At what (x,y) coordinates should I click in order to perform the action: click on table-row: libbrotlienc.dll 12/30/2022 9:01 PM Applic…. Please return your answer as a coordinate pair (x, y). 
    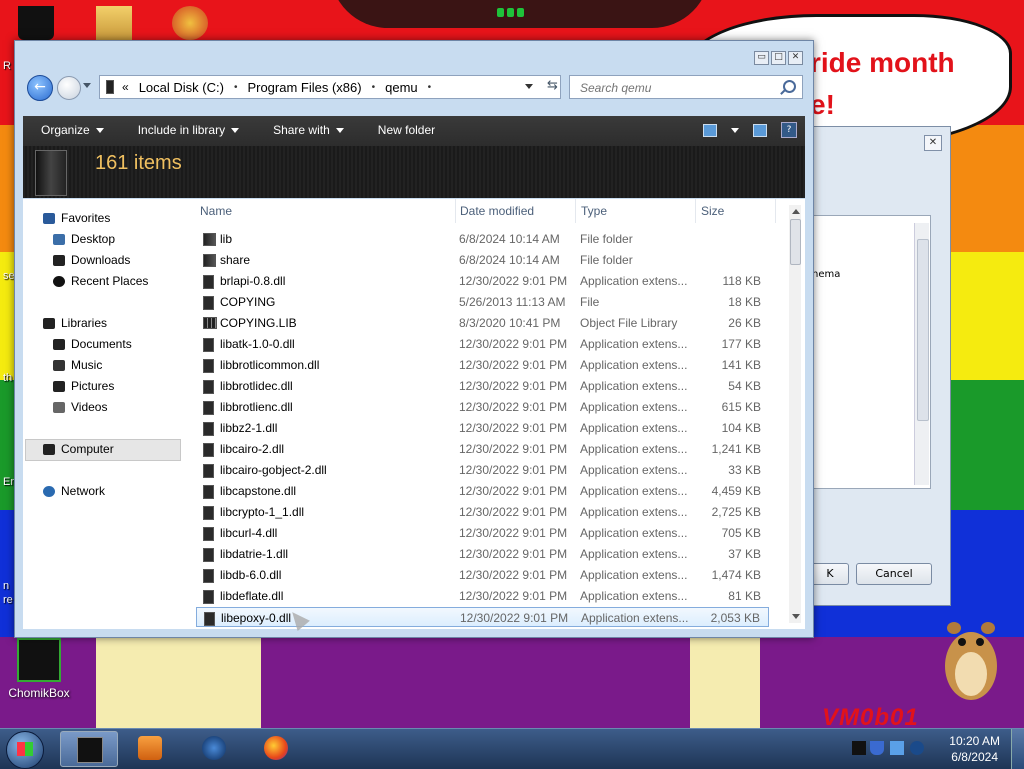
    Looking at the image, I should click on (482, 407).